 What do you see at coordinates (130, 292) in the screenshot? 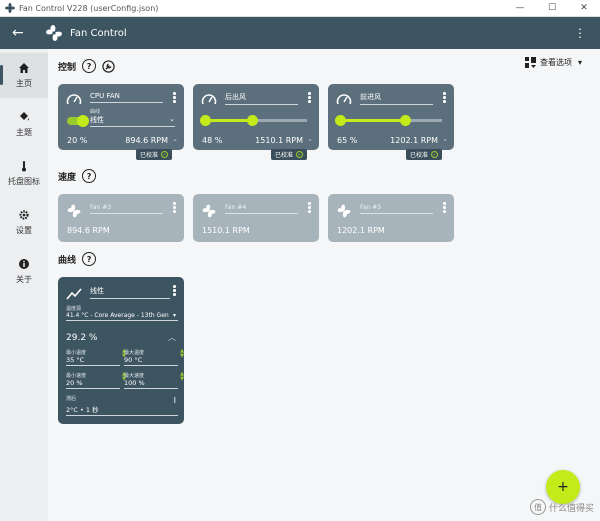
I see `curve-name: 线性` at bounding box center [130, 292].